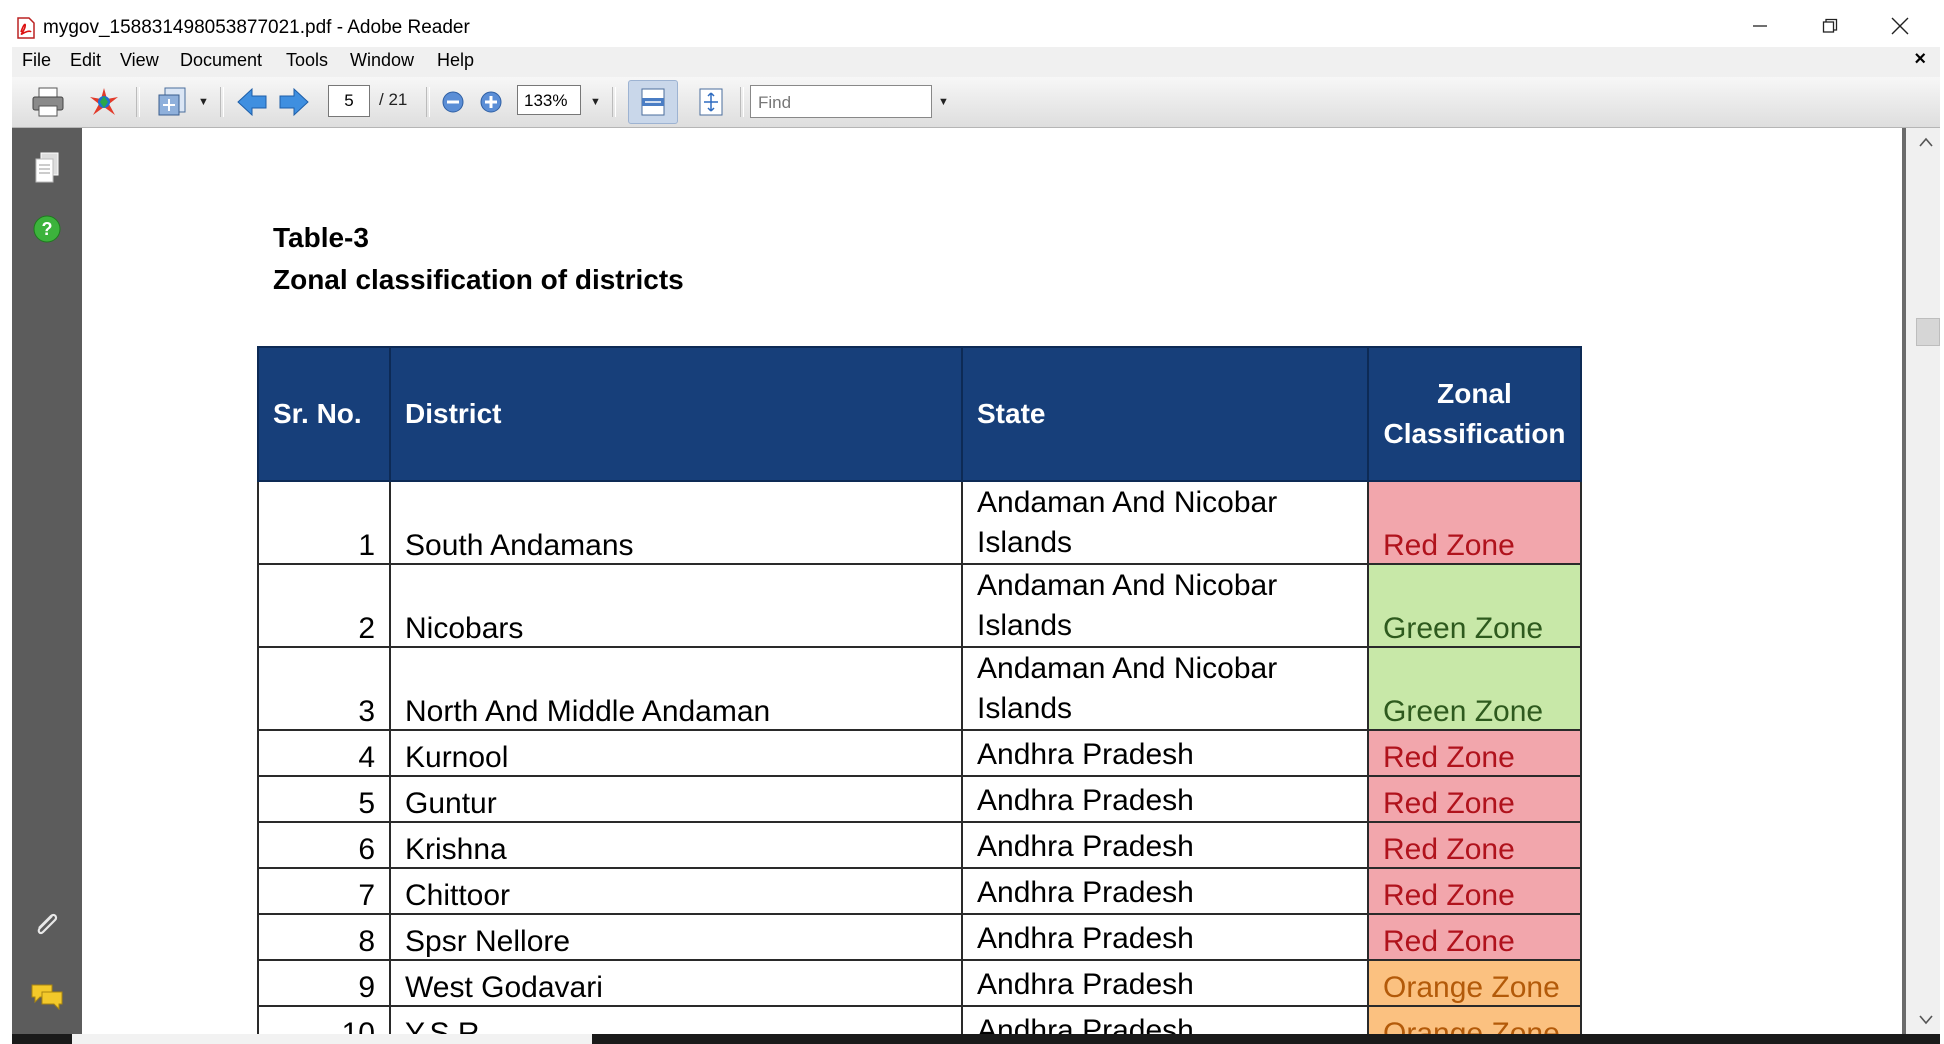 Image resolution: width=1944 pixels, height=1044 pixels. What do you see at coordinates (676, 983) in the screenshot?
I see `cell-district: West Godavari` at bounding box center [676, 983].